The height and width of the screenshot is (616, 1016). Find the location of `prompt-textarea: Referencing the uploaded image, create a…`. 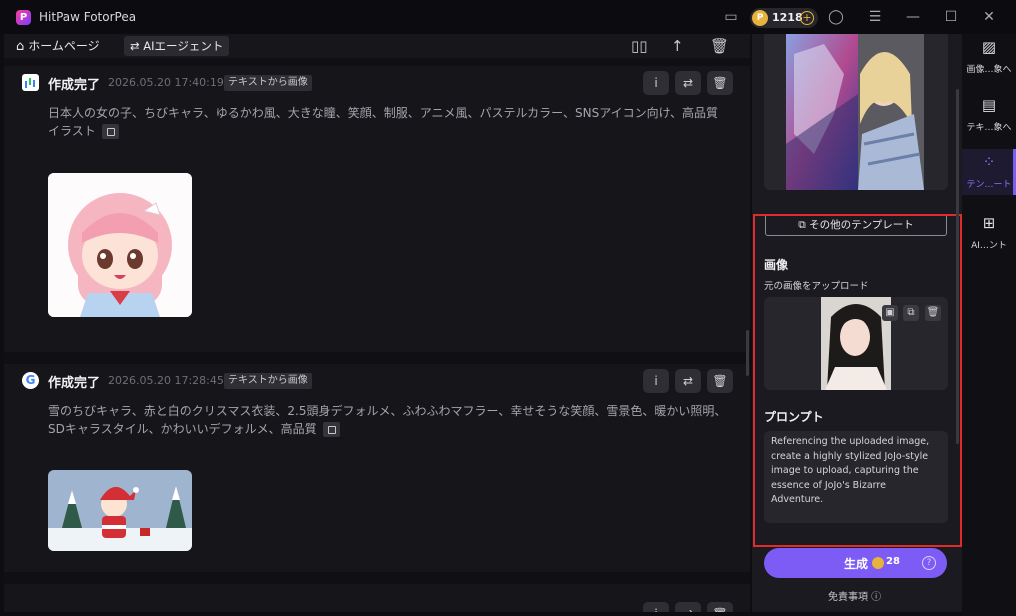

prompt-textarea: Referencing the uploaded image, create a… is located at coordinates (856, 477).